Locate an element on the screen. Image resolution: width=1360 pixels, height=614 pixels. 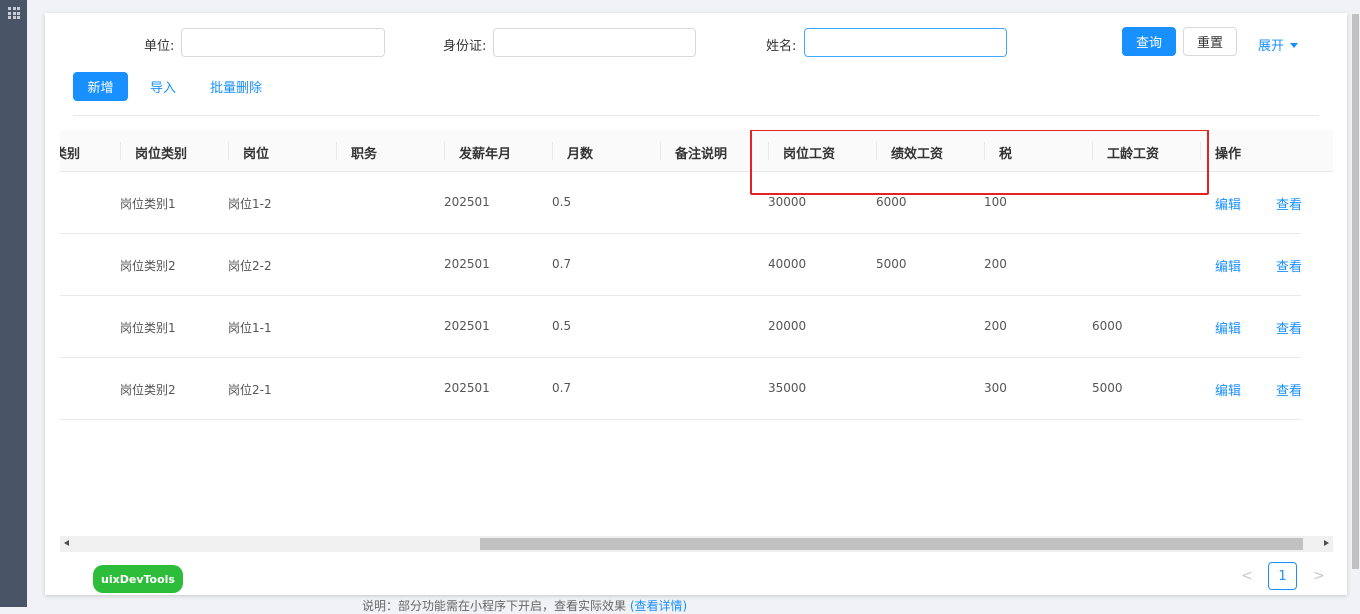
batch-delete-button: 批量删除 is located at coordinates (236, 86).